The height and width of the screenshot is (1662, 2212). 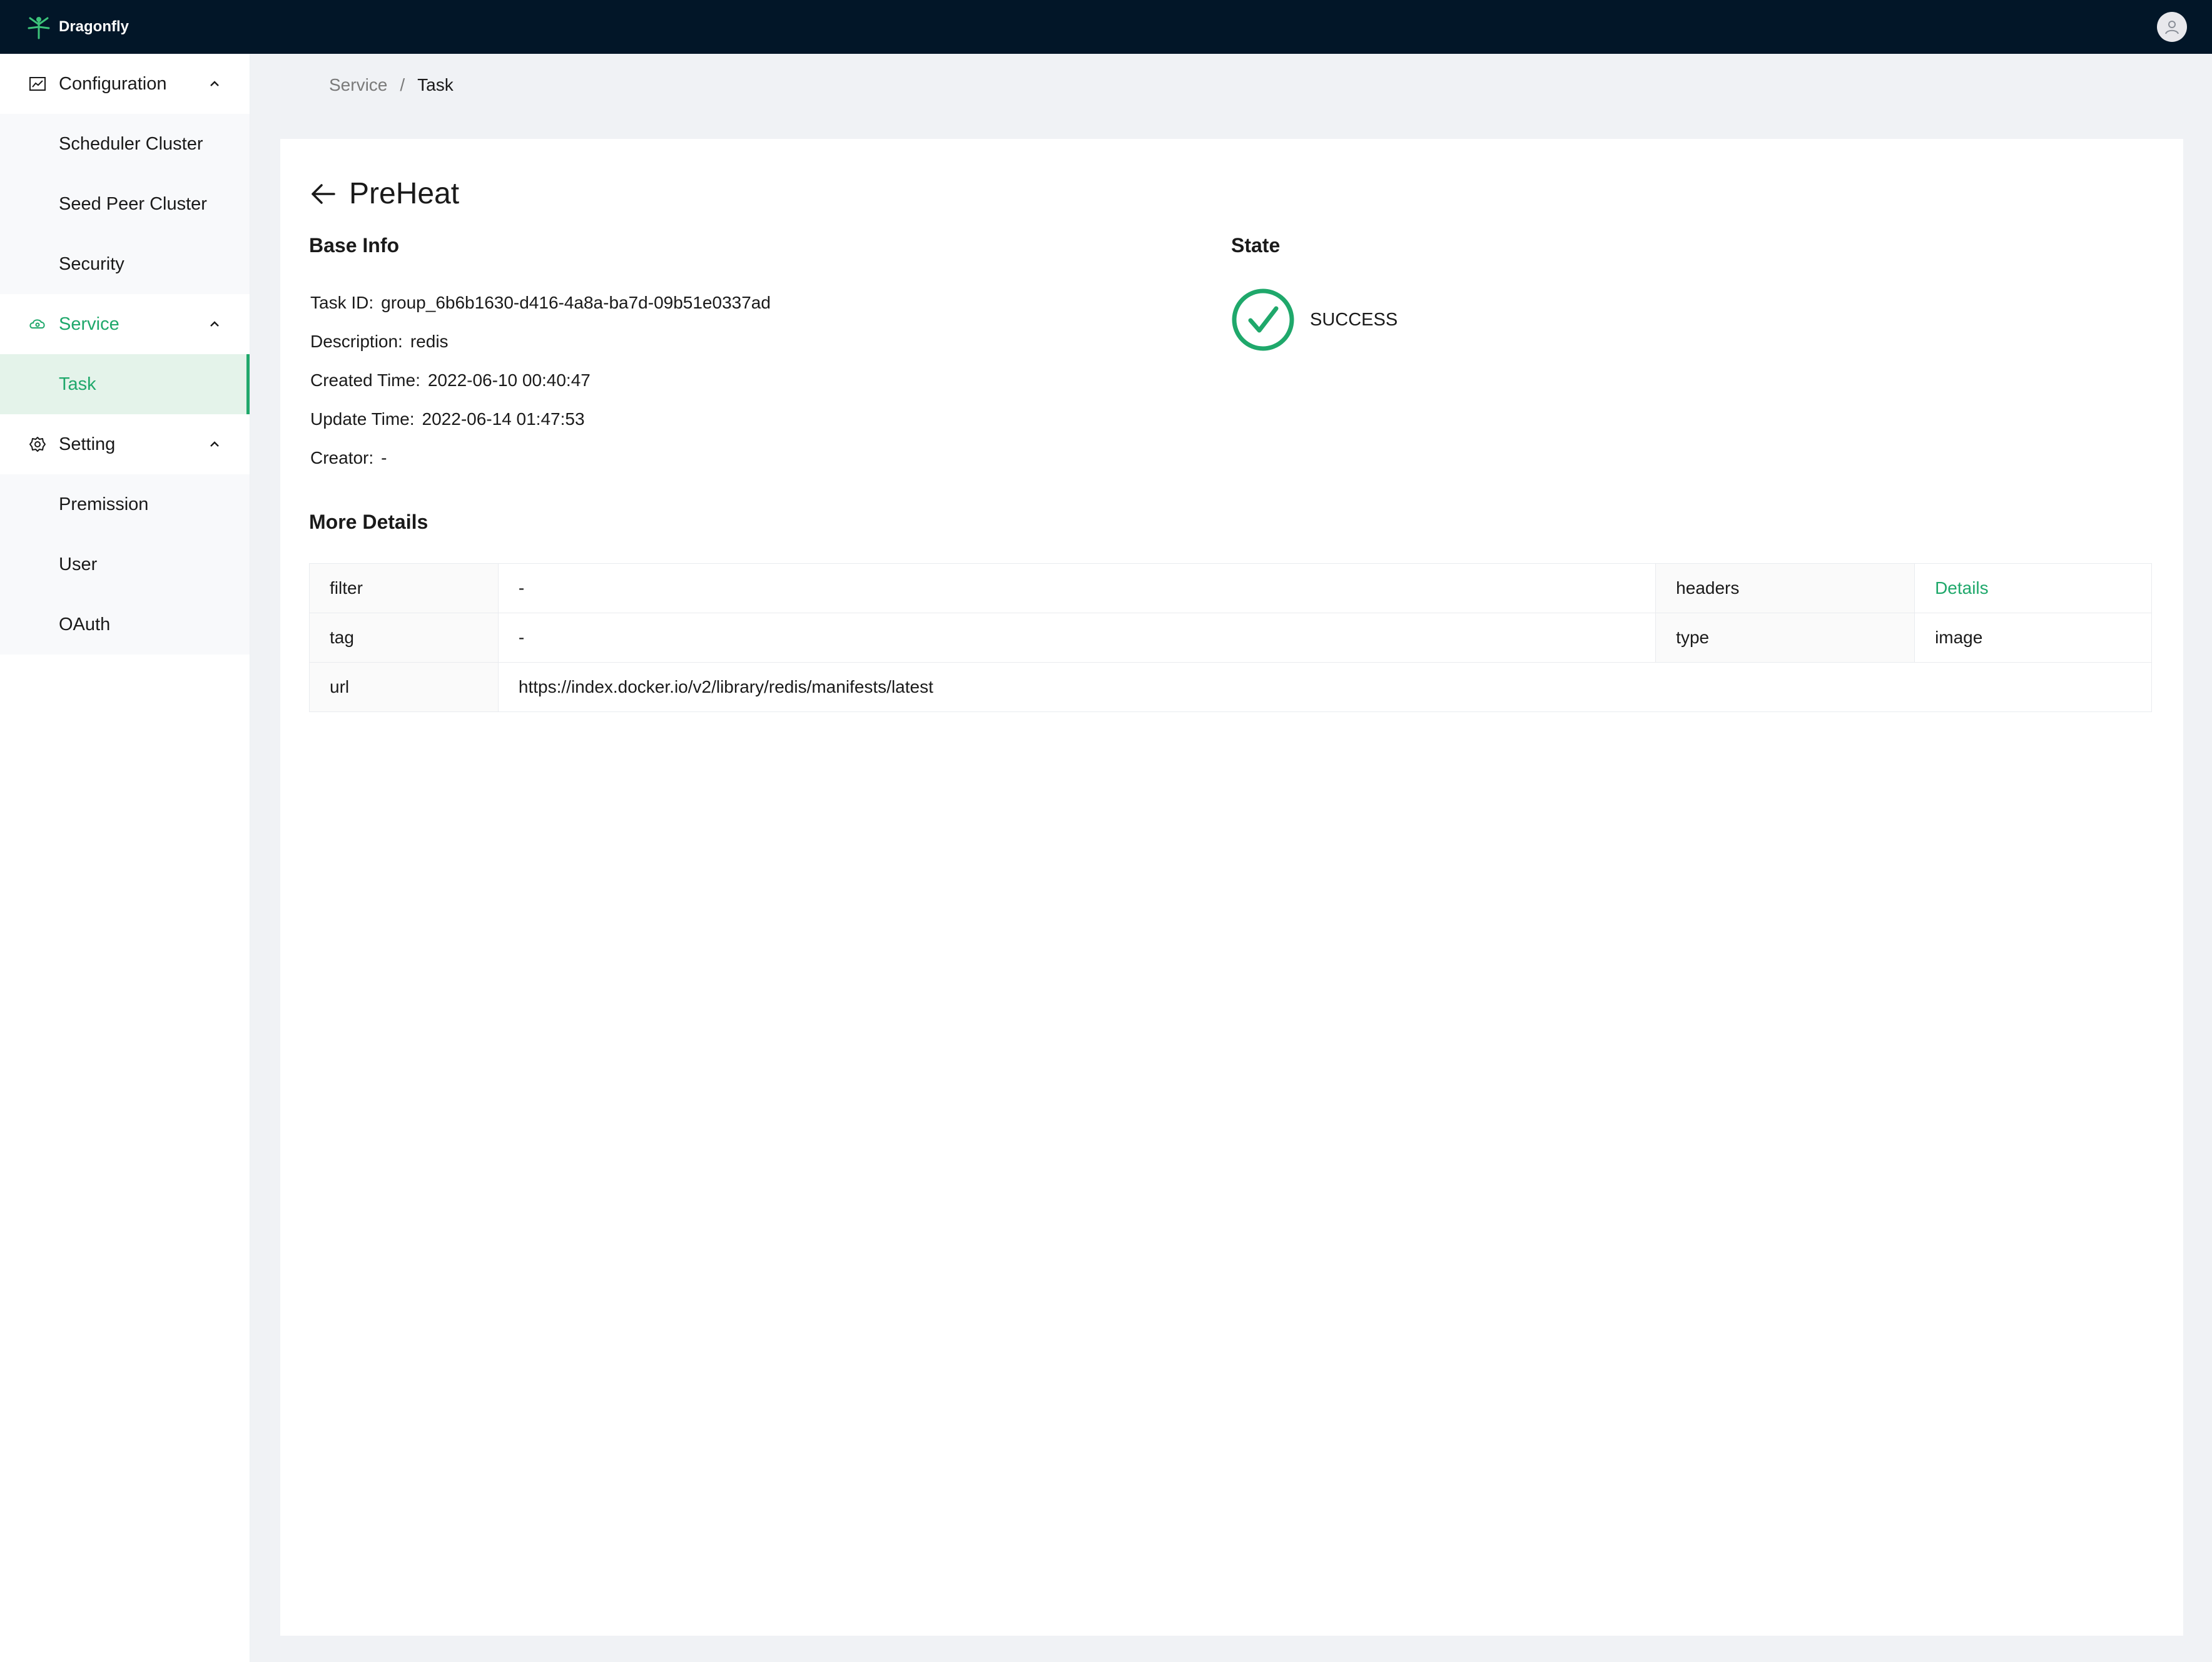 I want to click on user-icon, so click(x=2172, y=27).